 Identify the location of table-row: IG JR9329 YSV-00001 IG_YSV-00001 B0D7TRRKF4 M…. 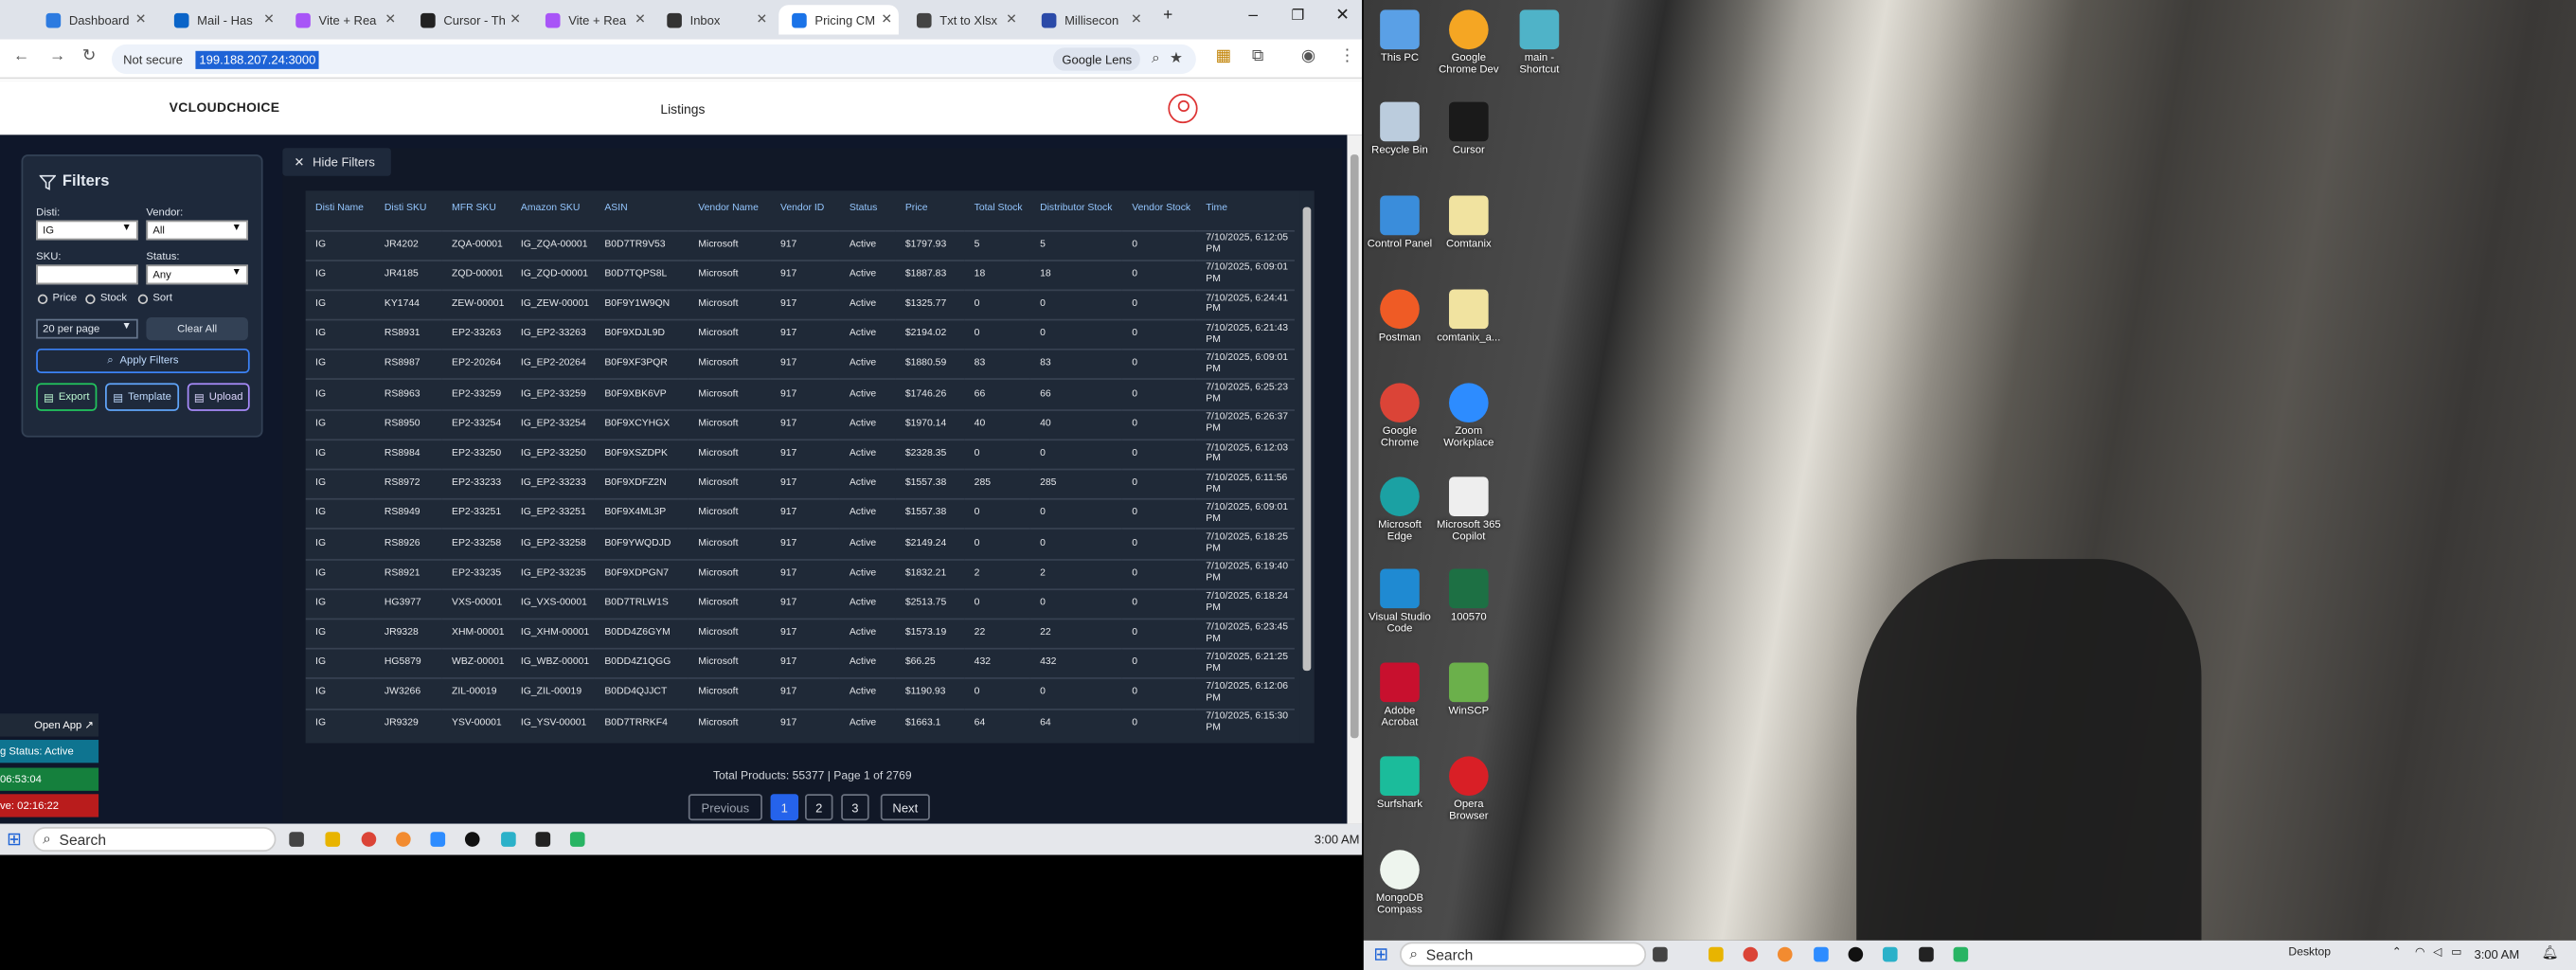
(800, 723).